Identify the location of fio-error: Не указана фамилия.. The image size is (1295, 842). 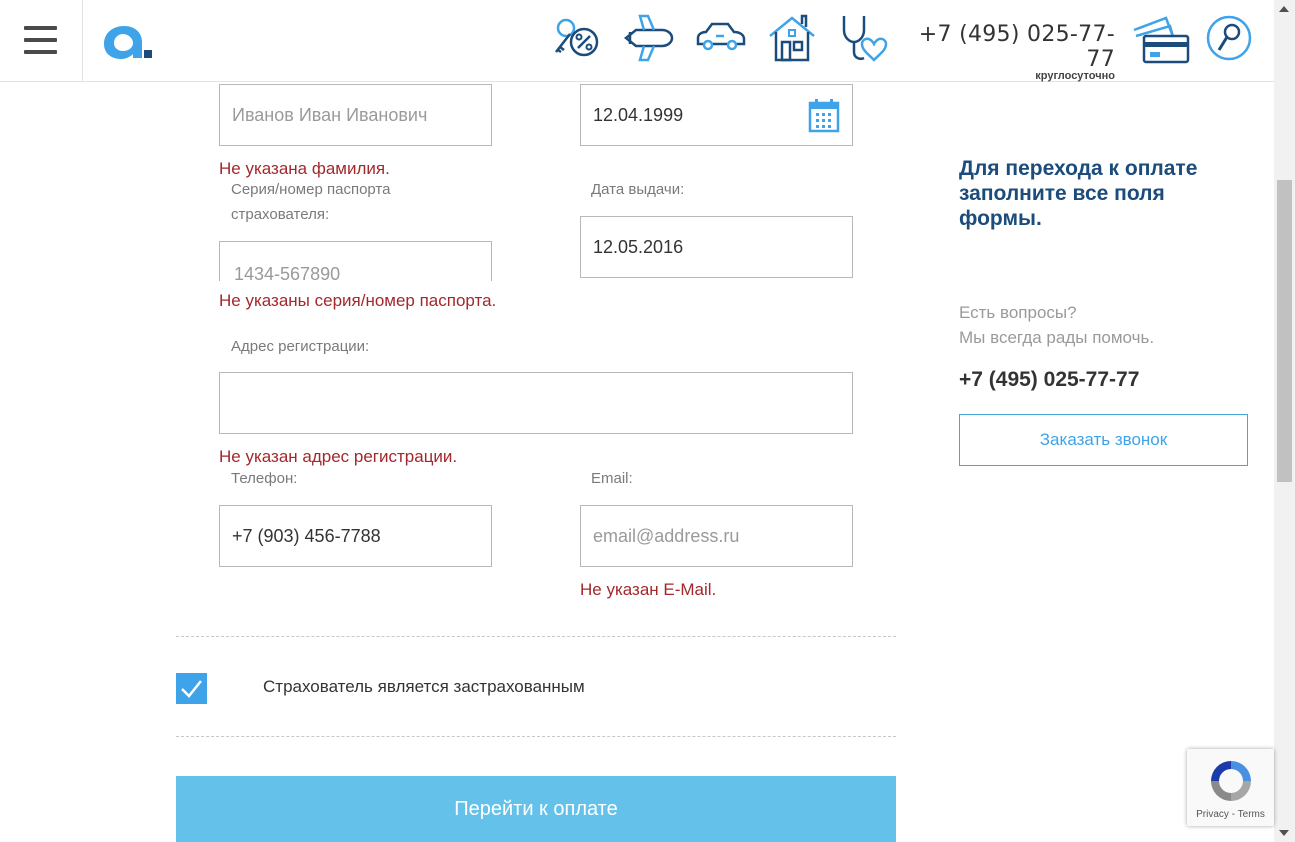
(304, 168).